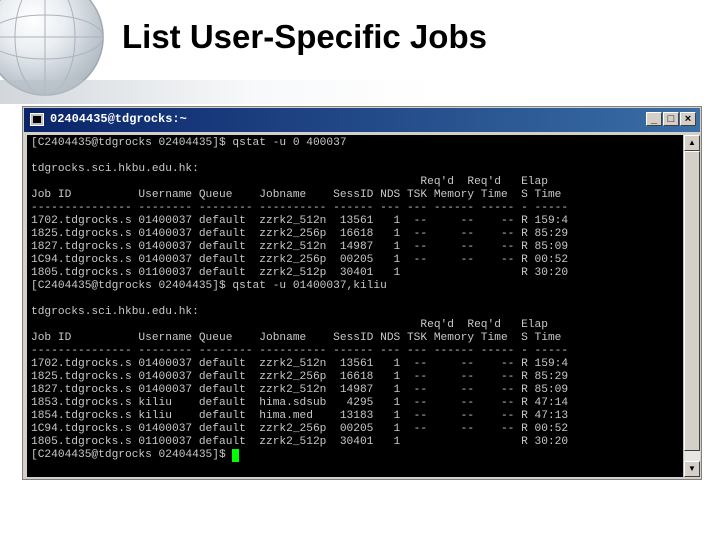  Describe the element at coordinates (692, 301) in the screenshot. I see `scroll-thumb` at that location.